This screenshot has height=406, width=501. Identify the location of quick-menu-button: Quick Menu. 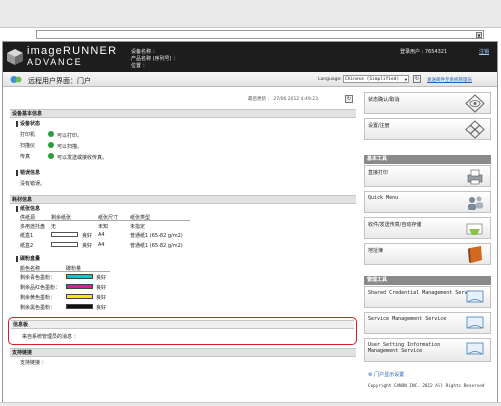
(427, 202).